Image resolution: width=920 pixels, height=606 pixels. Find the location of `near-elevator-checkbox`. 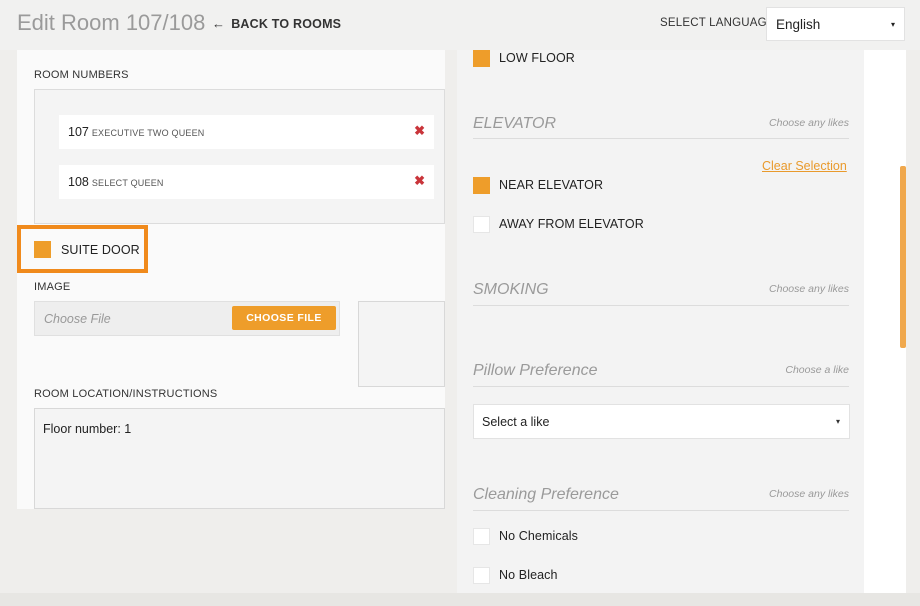

near-elevator-checkbox is located at coordinates (481, 185).